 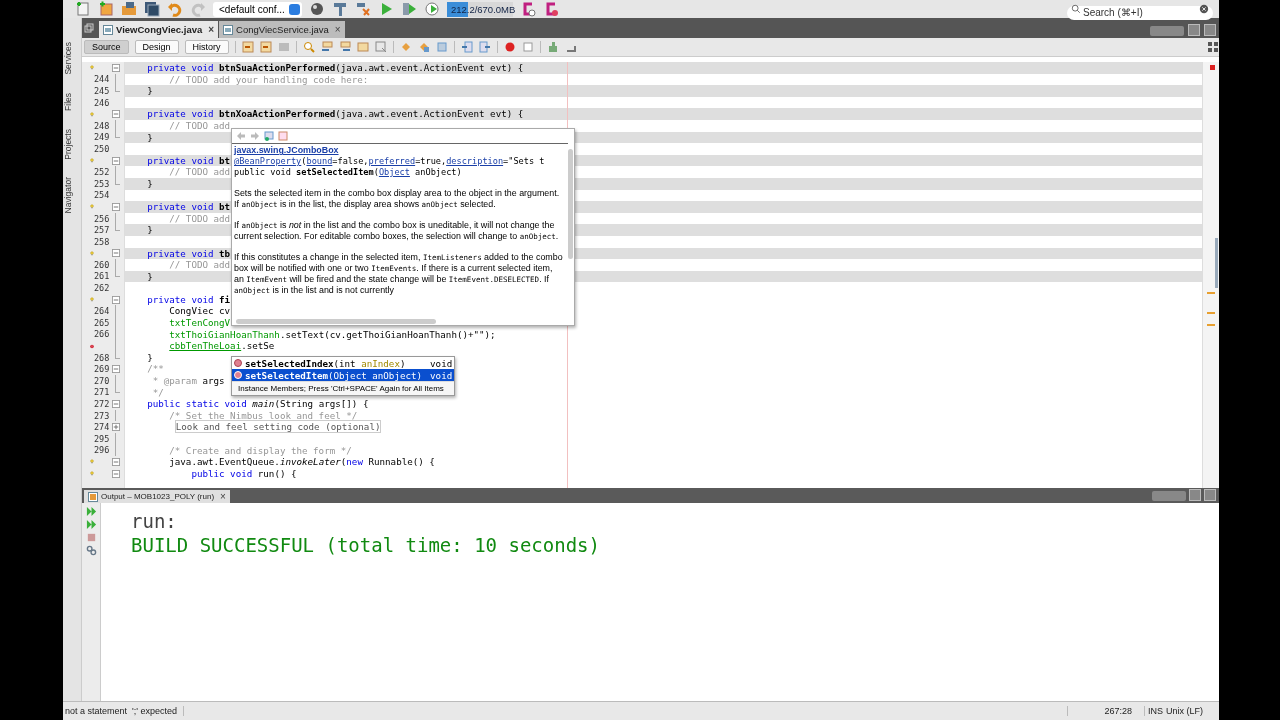 What do you see at coordinates (316, 9) in the screenshot?
I see `sphere-icon` at bounding box center [316, 9].